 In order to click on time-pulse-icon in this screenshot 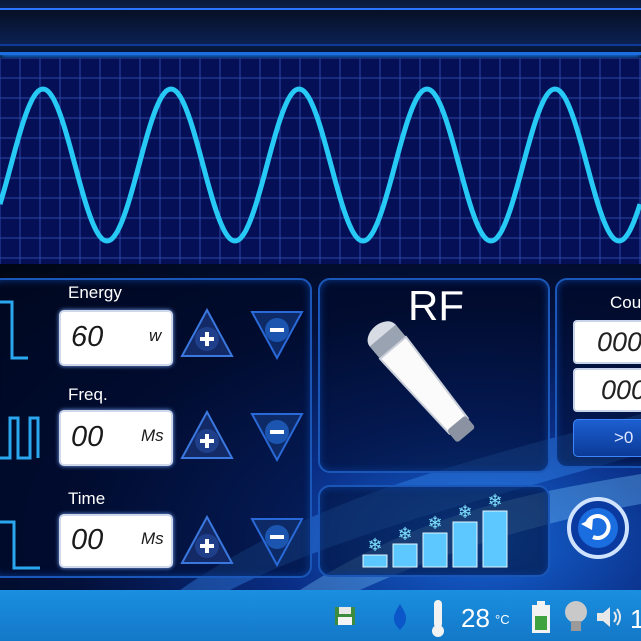, I will do `click(20, 545)`.